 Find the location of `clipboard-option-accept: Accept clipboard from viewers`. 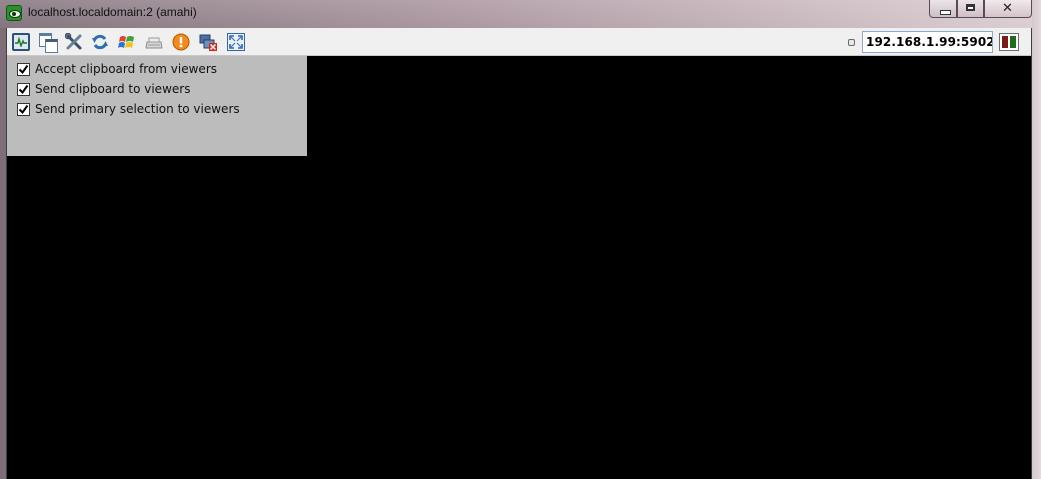

clipboard-option-accept: Accept clipboard from viewers is located at coordinates (117, 69).